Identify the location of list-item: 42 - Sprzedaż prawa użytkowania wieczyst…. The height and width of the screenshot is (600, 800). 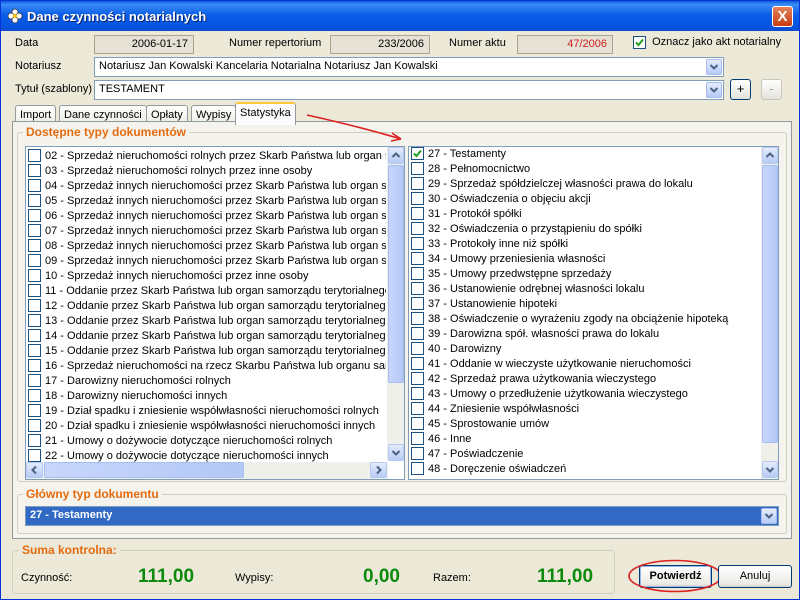
(585, 379).